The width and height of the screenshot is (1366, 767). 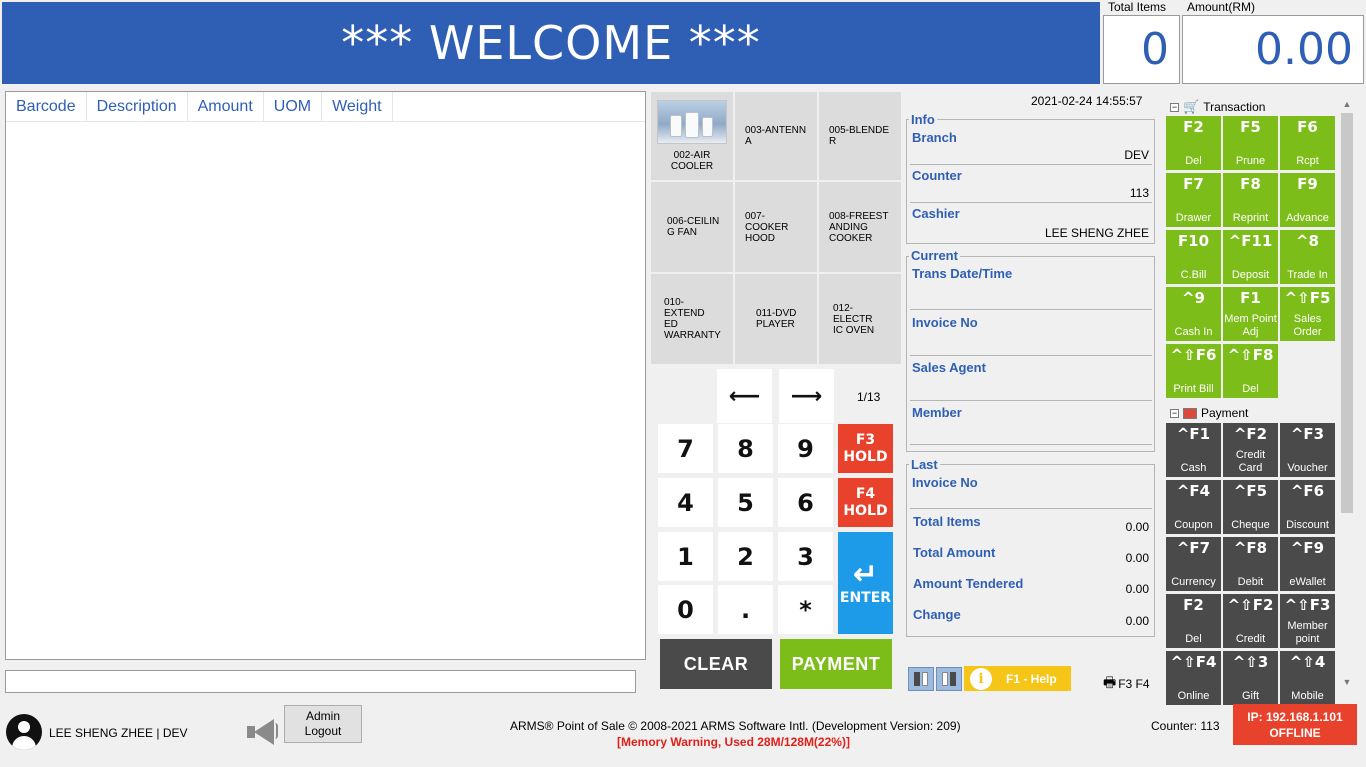 What do you see at coordinates (1193, 257) in the screenshot?
I see `transaction-key-c-bill: F10 C.Bill` at bounding box center [1193, 257].